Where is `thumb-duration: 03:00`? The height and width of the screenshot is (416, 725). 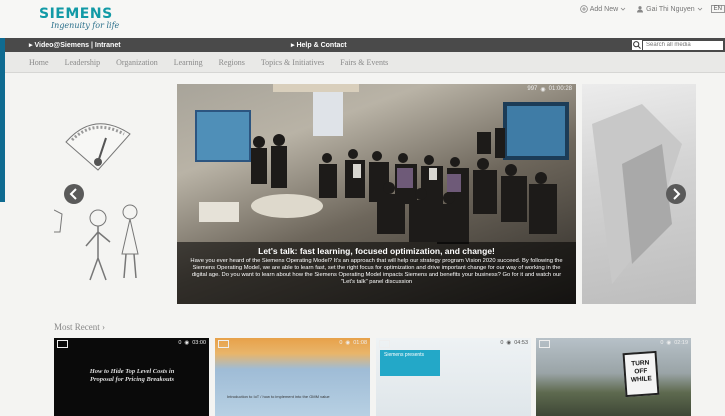 thumb-duration: 03:00 is located at coordinates (199, 343).